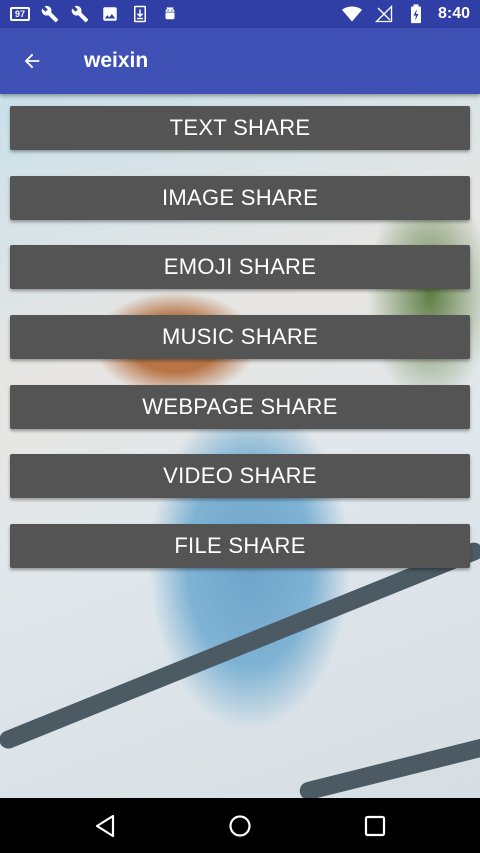 The image size is (480, 853). I want to click on webpage-share-button: WEBPAGE SHARE, so click(240, 406).